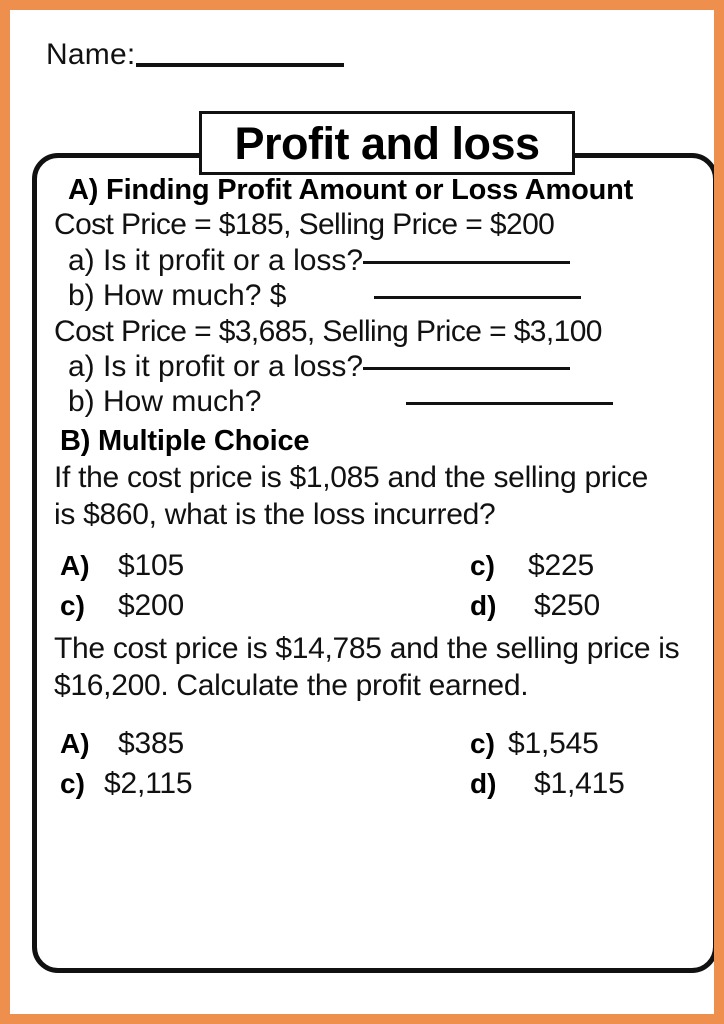 This screenshot has width=724, height=1024. I want to click on mc2-option-a: A) $385, so click(265, 744).